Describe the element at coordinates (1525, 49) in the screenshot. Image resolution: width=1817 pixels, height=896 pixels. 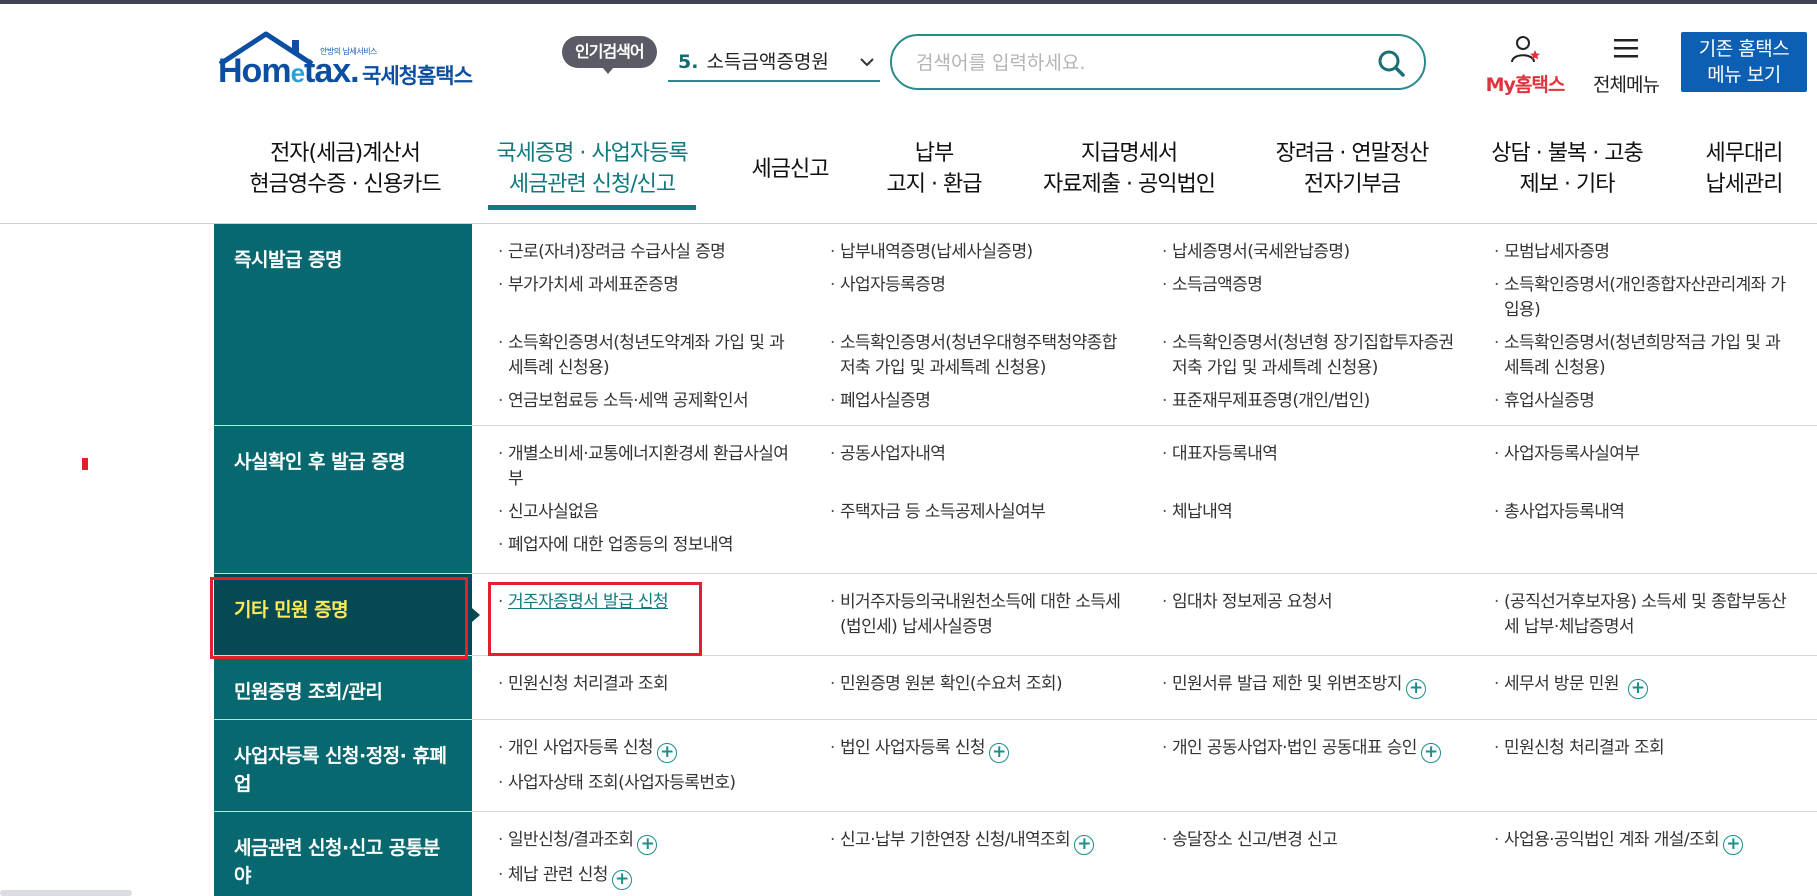
I see `user-star-icon` at that location.